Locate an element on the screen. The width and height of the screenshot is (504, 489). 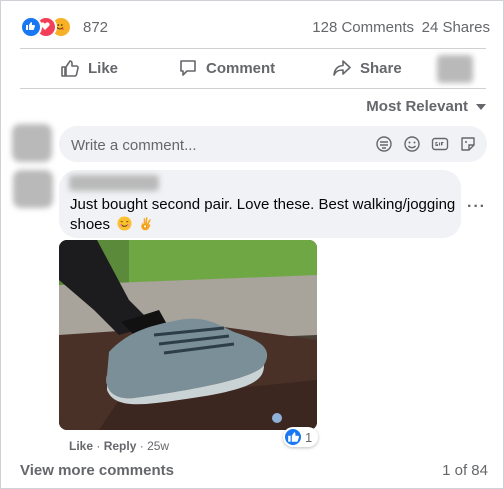
comment-button: Comment is located at coordinates (226, 68).